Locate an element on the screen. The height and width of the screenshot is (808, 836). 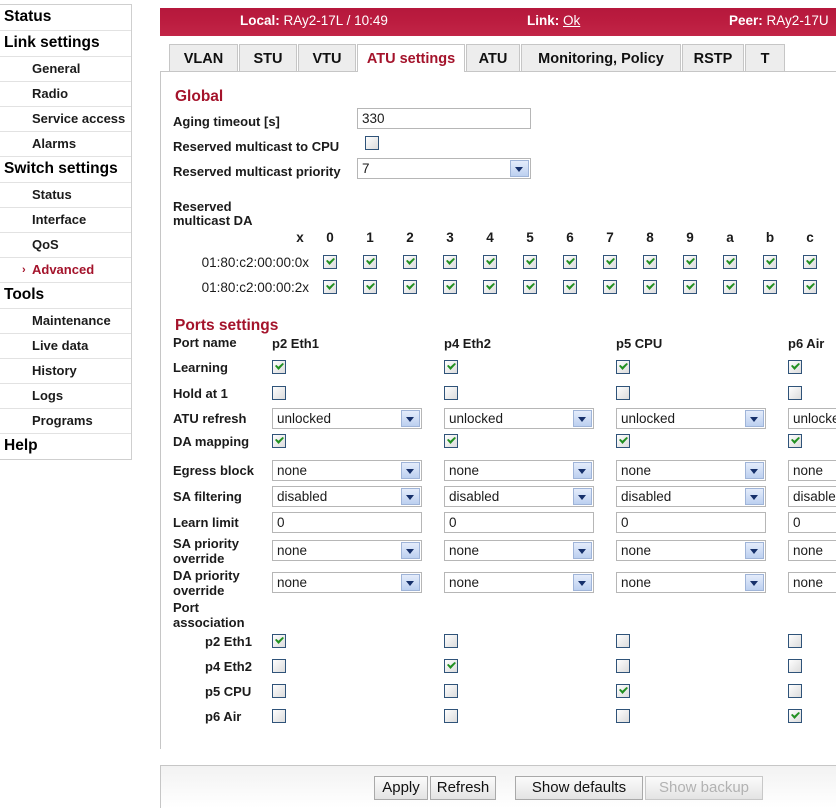
sidebar-item-interface: Interface is located at coordinates (65, 220).